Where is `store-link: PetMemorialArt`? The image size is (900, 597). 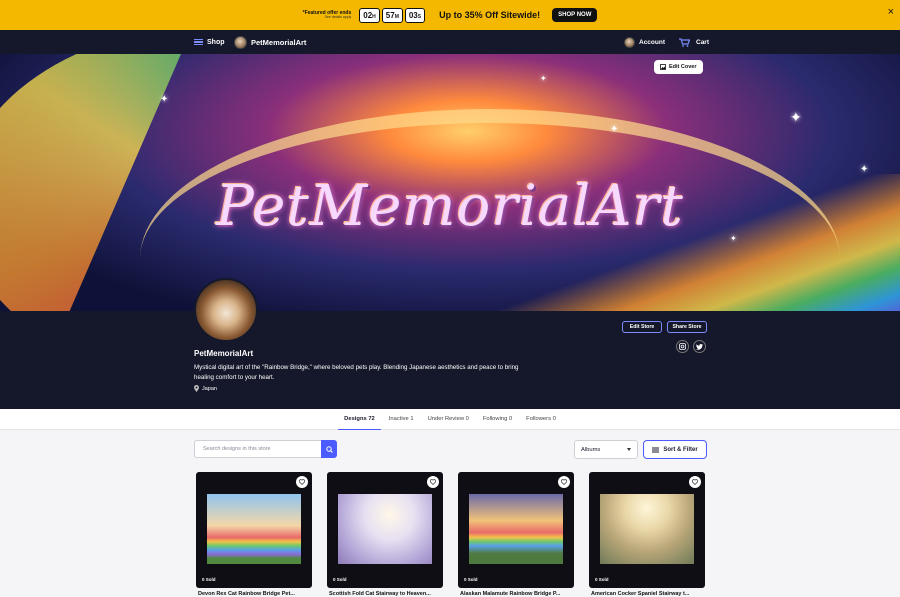
store-link: PetMemorialArt is located at coordinates (270, 42).